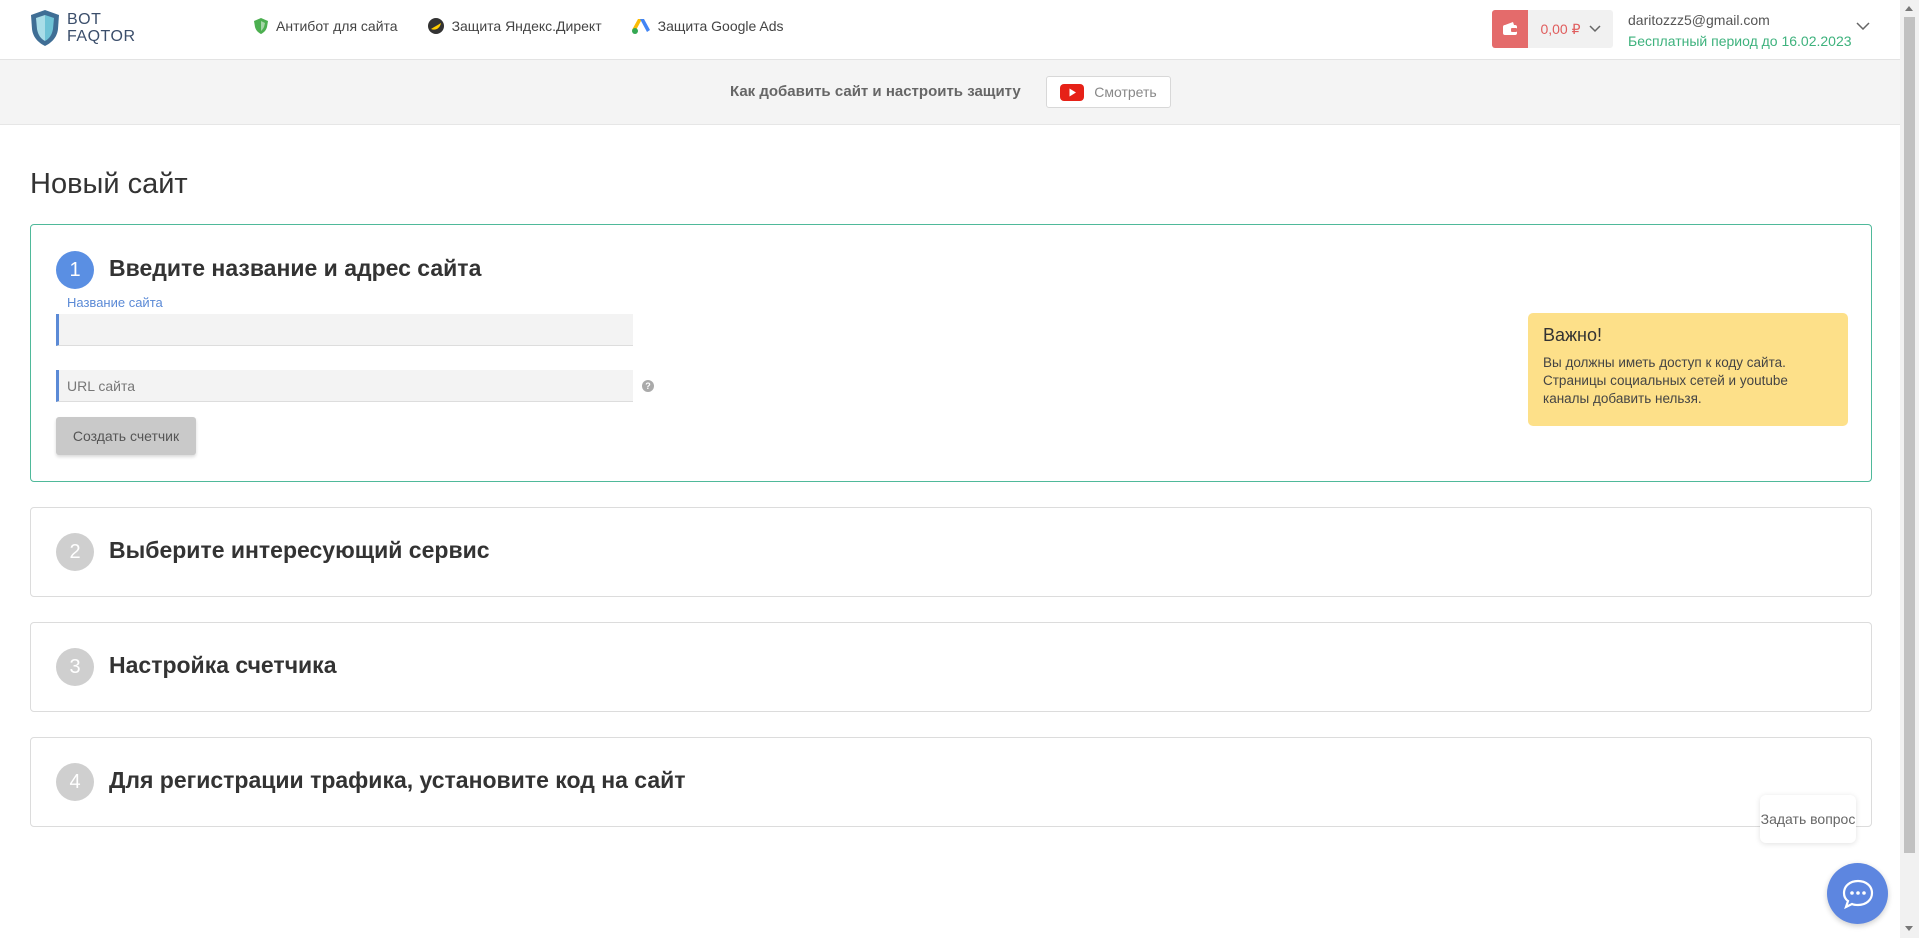  I want to click on youtube-icon, so click(1072, 92).